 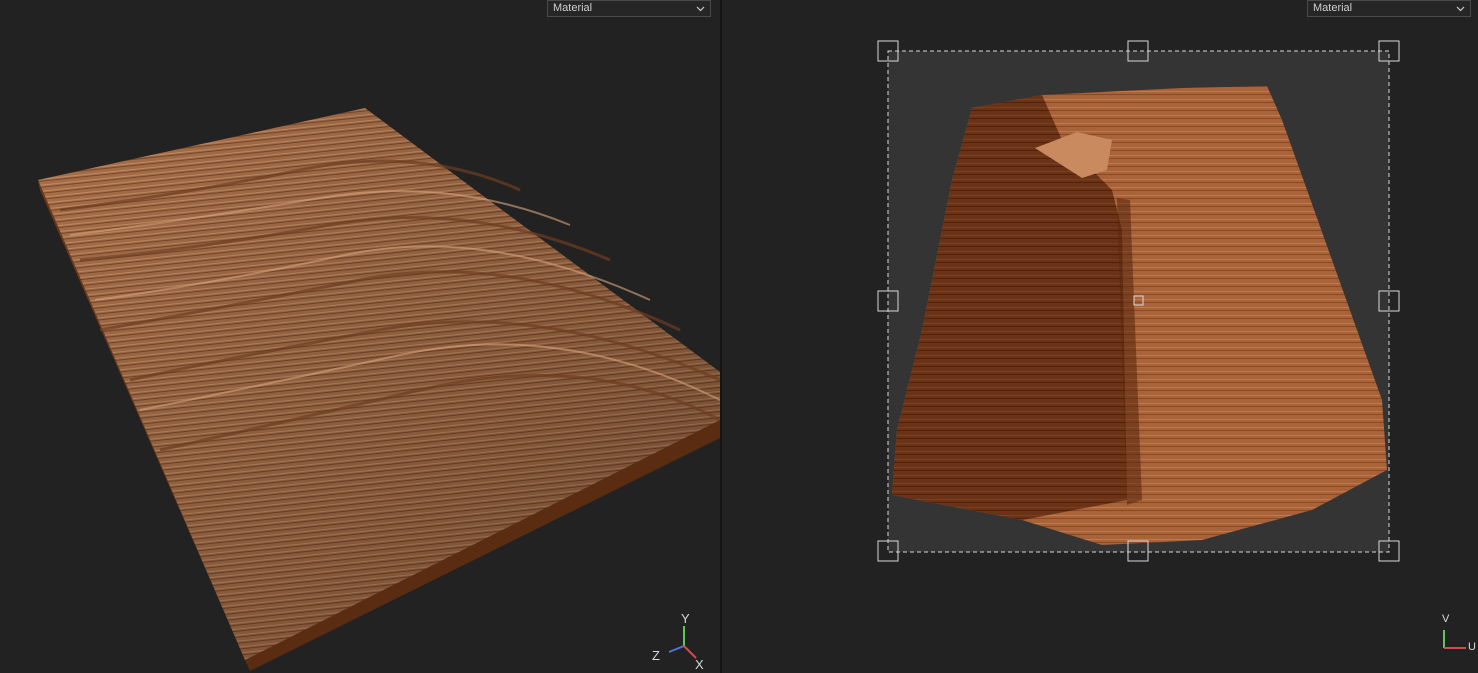 I want to click on z-axis-line, so click(x=676, y=649).